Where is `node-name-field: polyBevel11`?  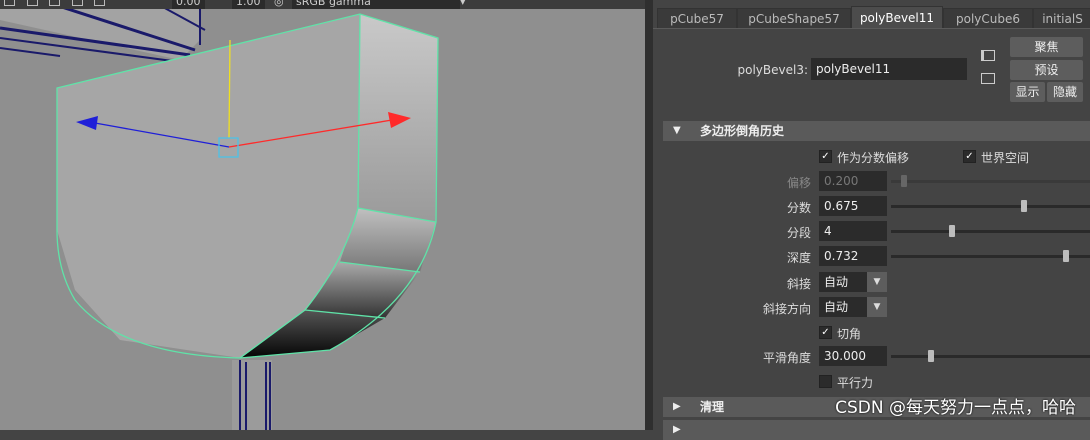 node-name-field: polyBevel11 is located at coordinates (889, 69).